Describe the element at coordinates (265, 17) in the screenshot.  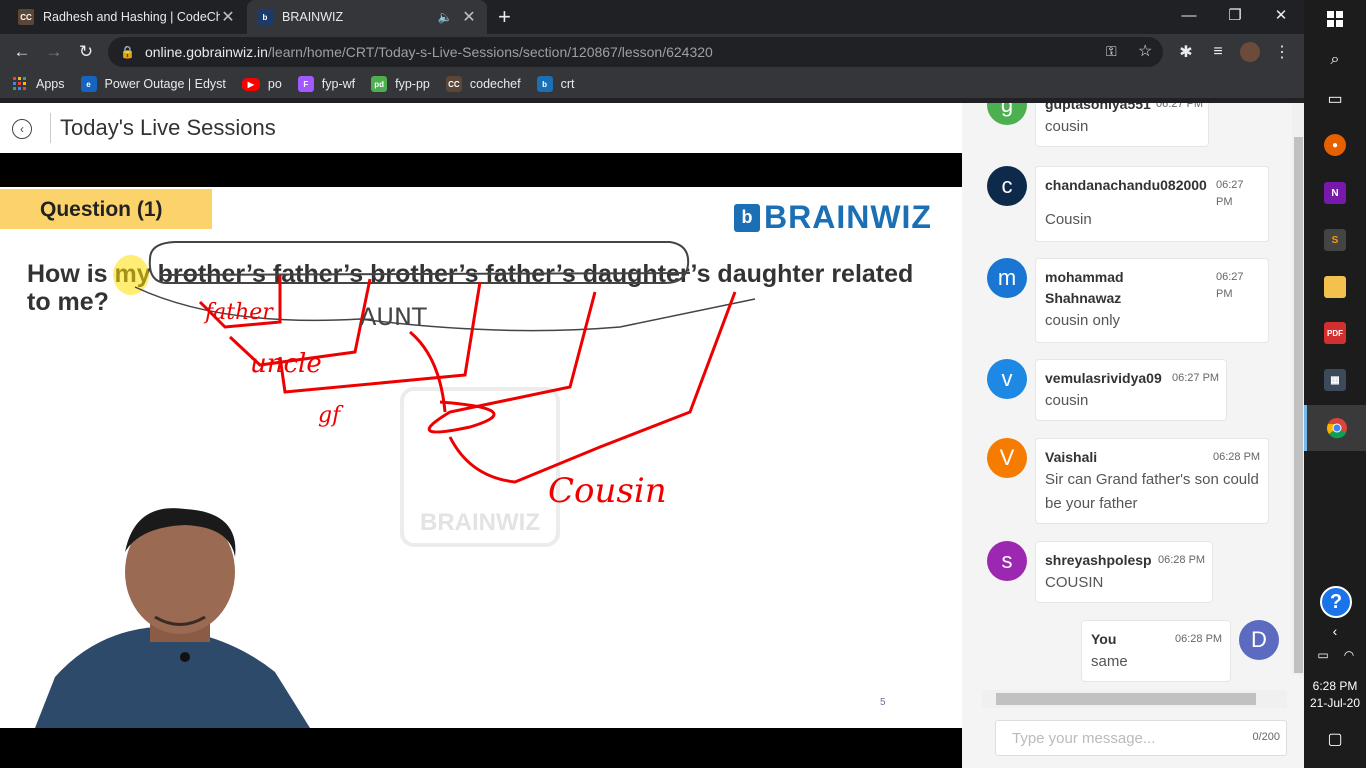
I see `brainwiz-favicon-icon: b` at that location.